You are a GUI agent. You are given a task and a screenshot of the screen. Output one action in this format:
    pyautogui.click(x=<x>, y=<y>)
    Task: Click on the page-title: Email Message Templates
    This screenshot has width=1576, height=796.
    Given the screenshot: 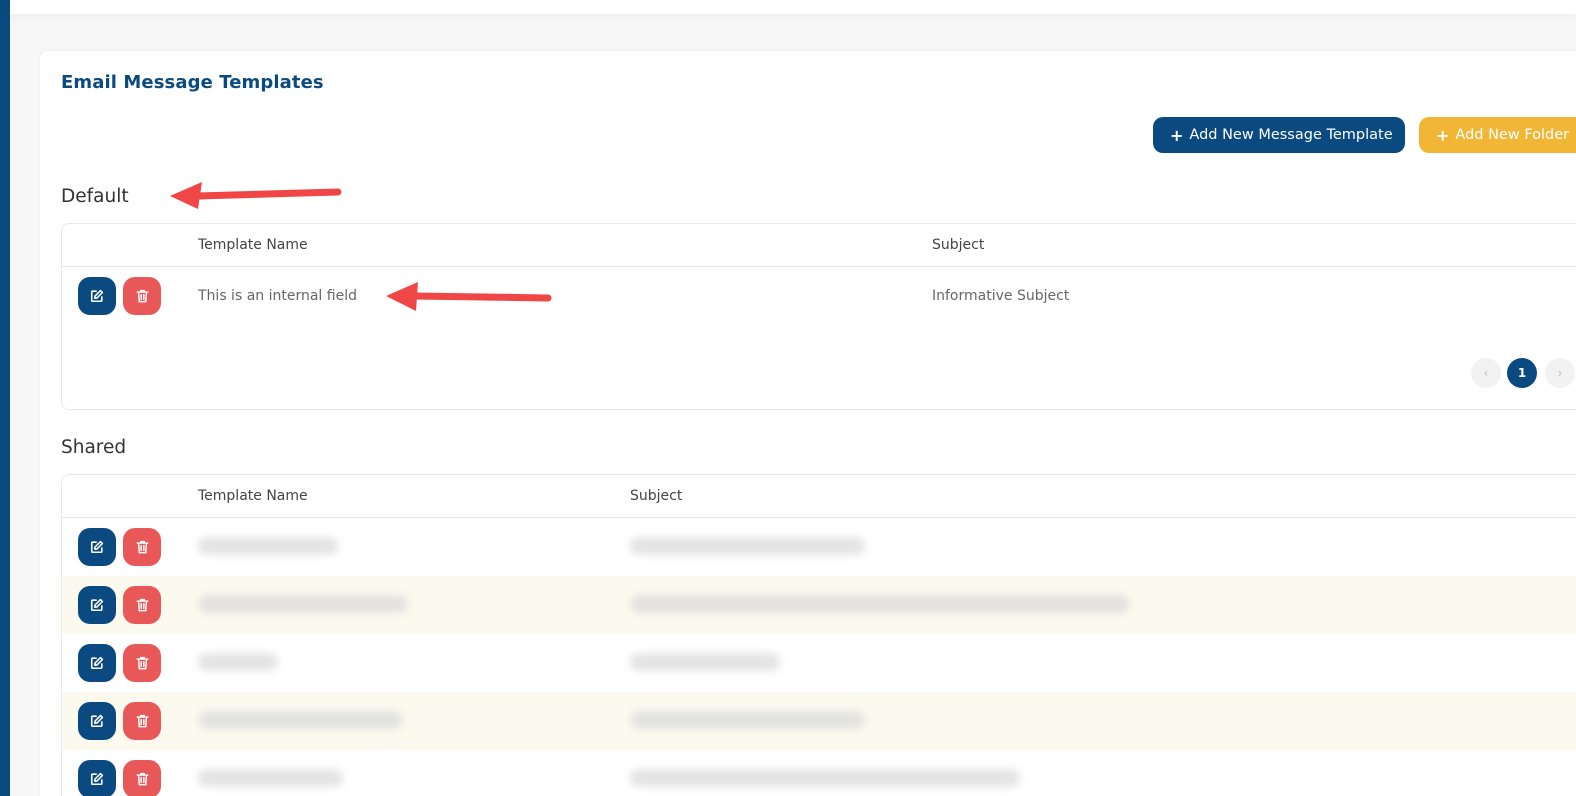 What is the action you would take?
    pyautogui.click(x=192, y=82)
    